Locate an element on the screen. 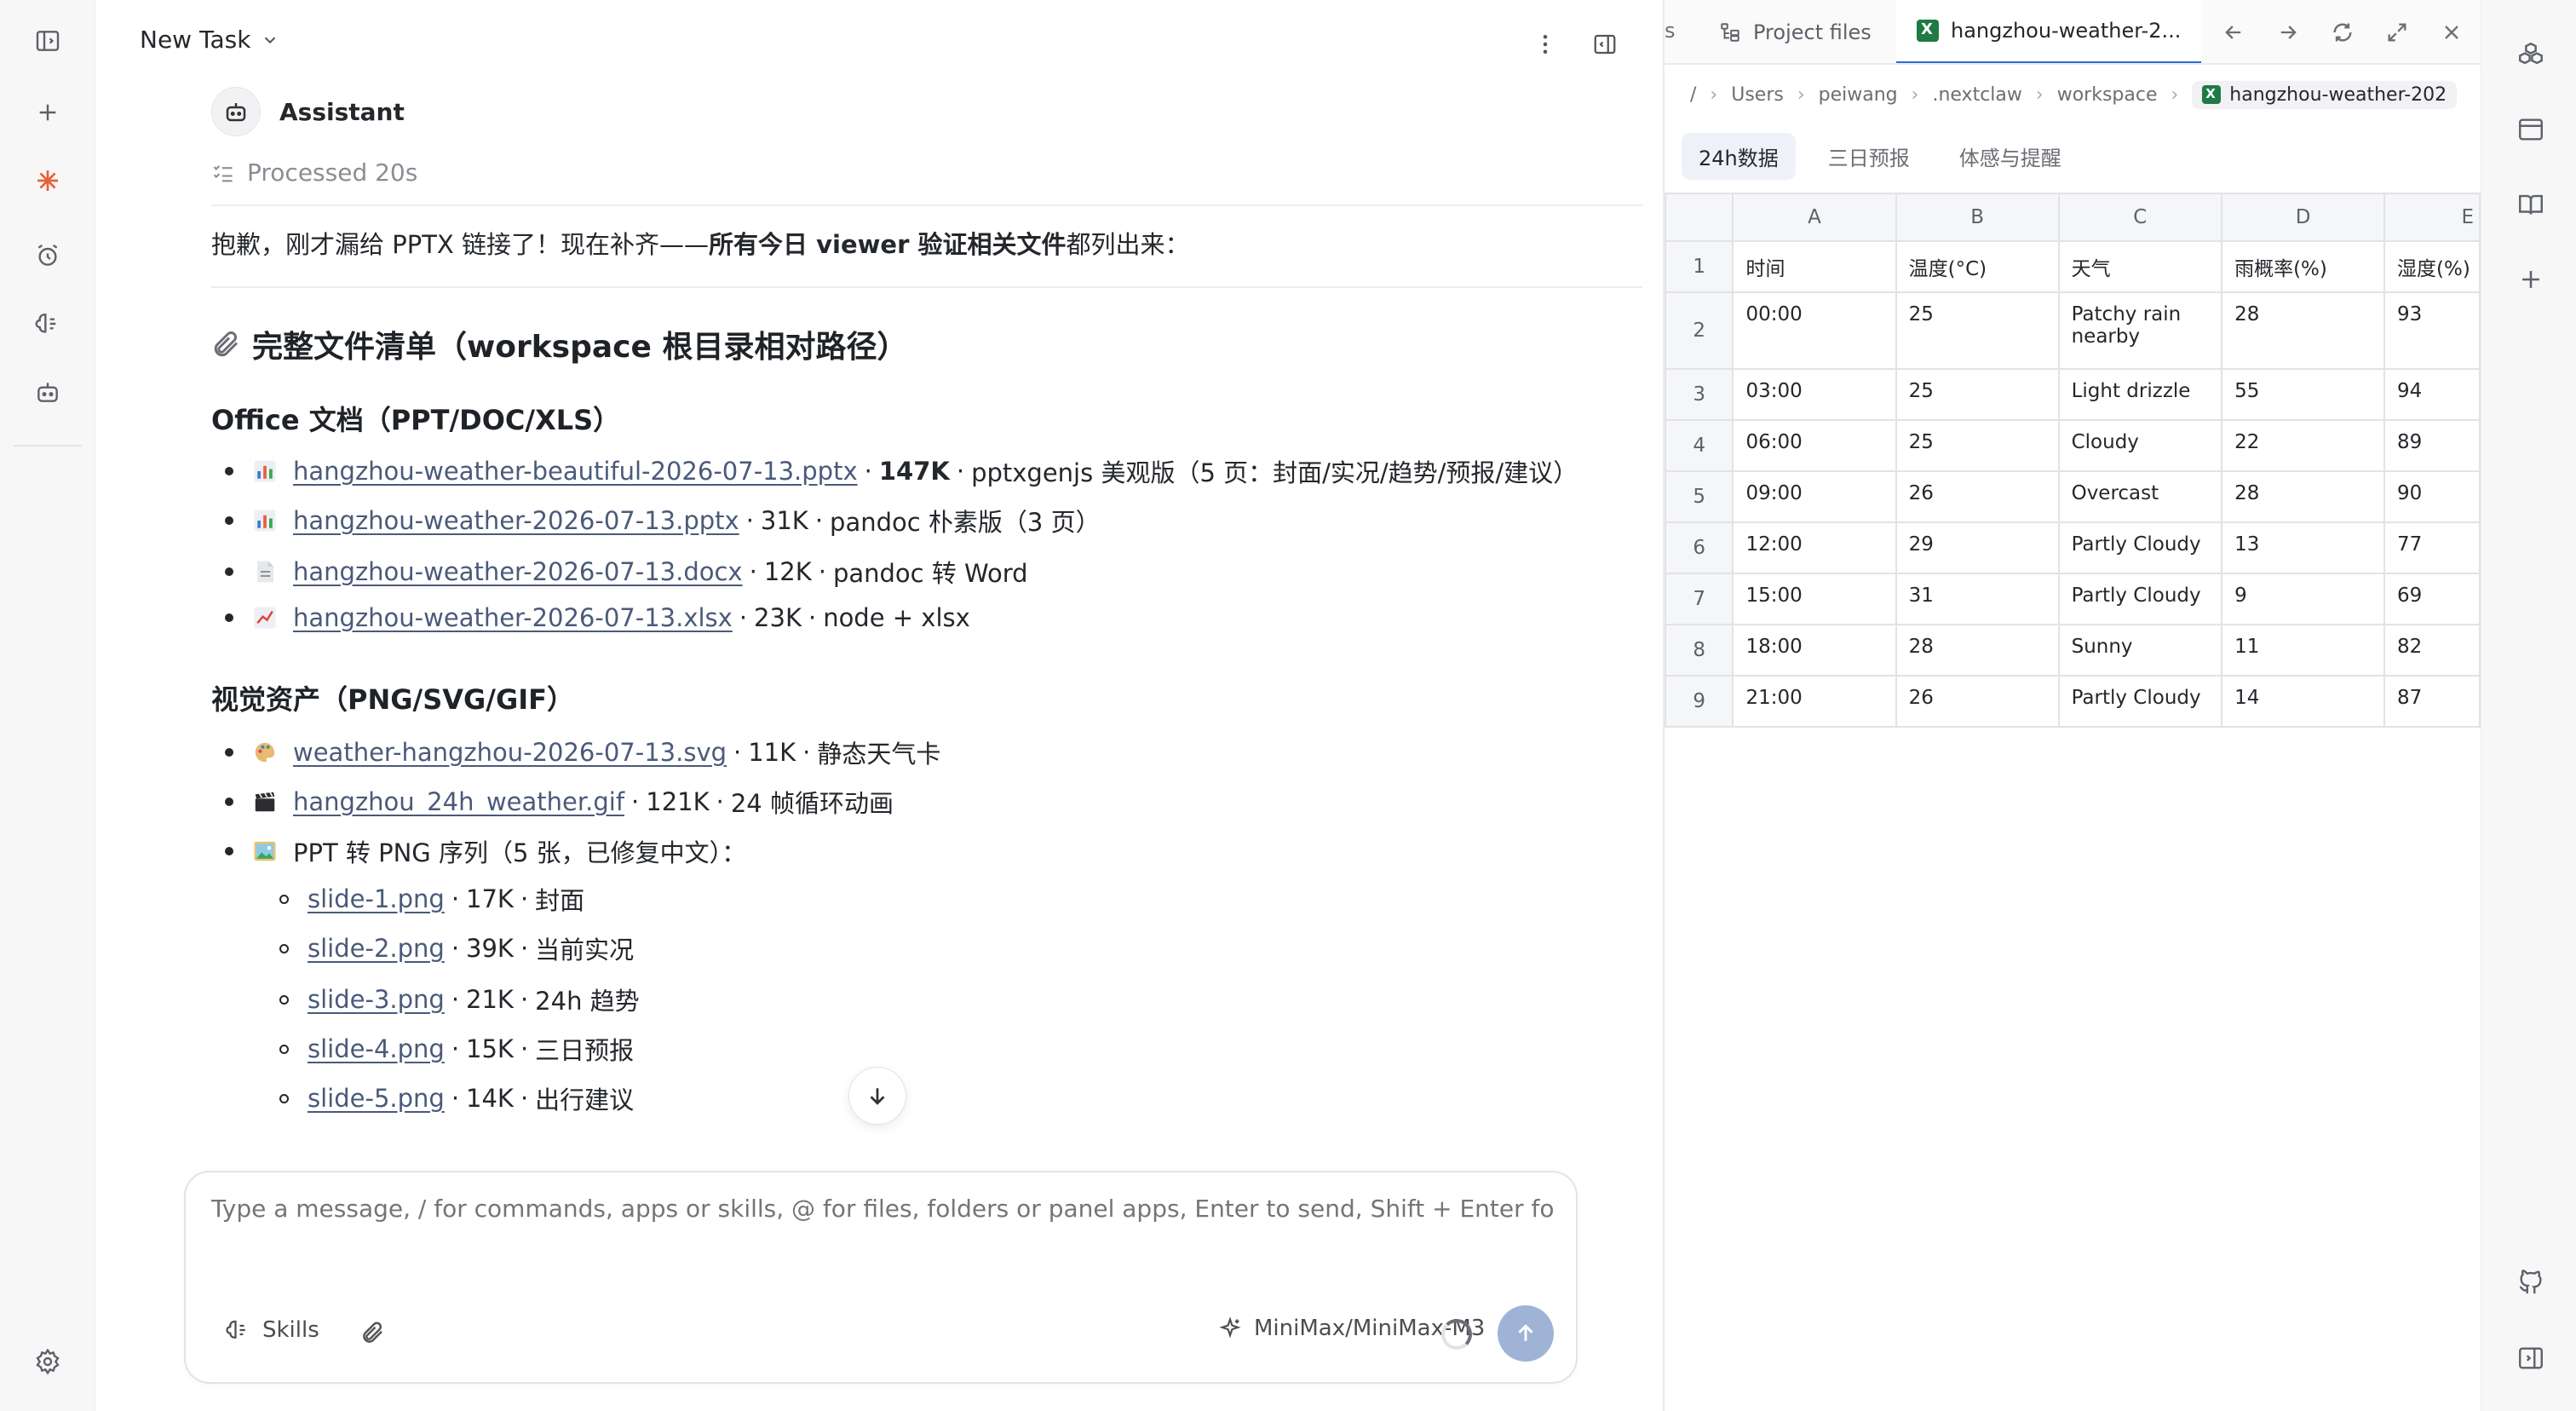 Image resolution: width=2576 pixels, height=1411 pixels. table-cell: Sunny is located at coordinates (2140, 650).